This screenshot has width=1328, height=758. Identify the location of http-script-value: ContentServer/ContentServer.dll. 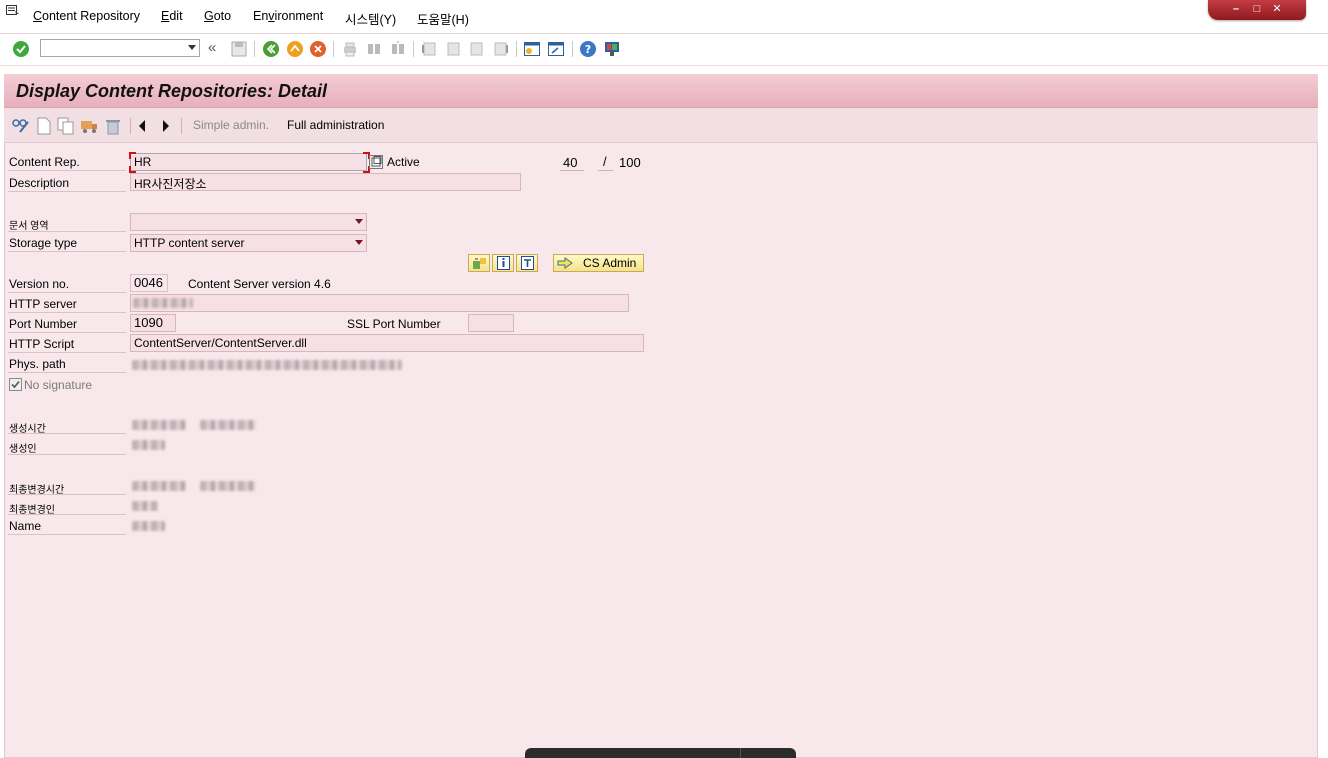
(220, 343).